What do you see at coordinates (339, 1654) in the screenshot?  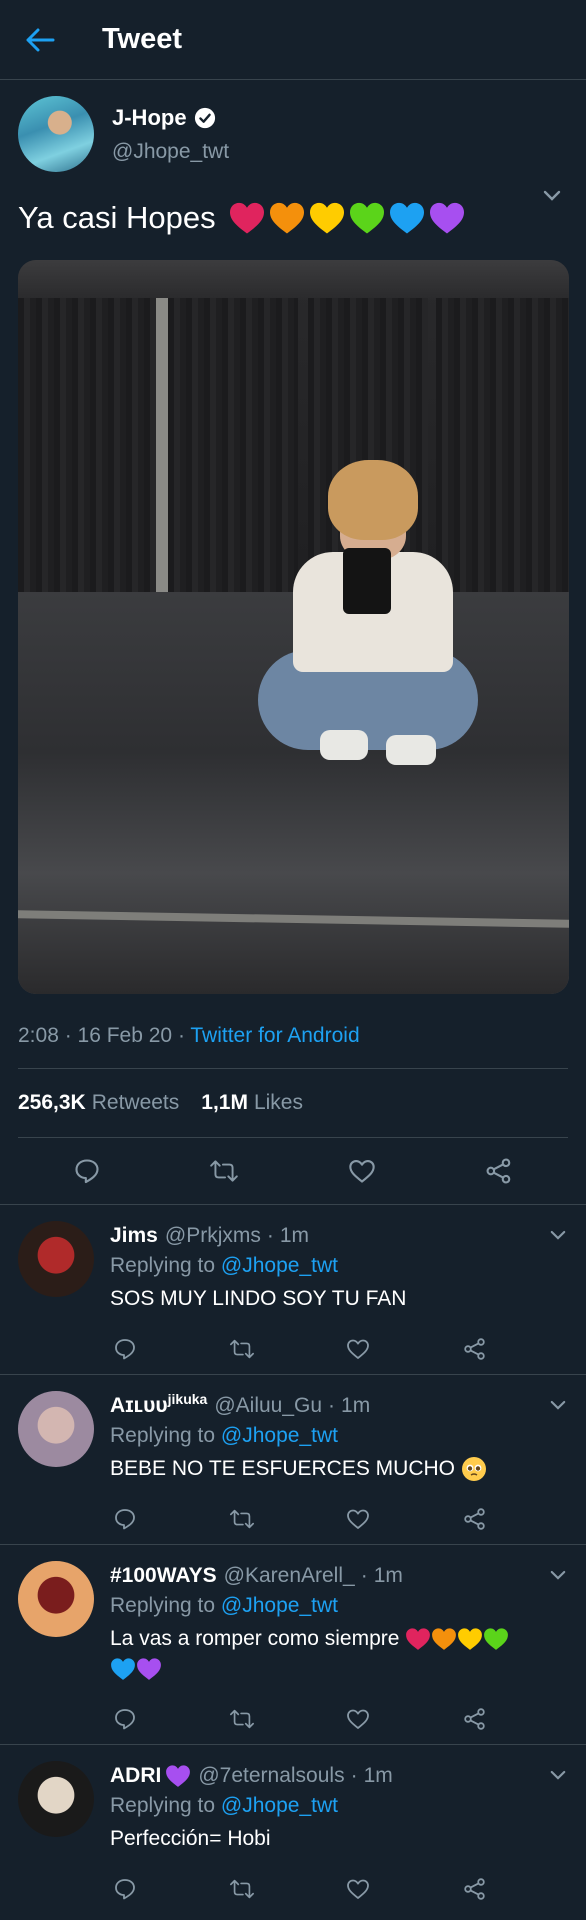 I see `reply-text: La vas a romper como siempre` at bounding box center [339, 1654].